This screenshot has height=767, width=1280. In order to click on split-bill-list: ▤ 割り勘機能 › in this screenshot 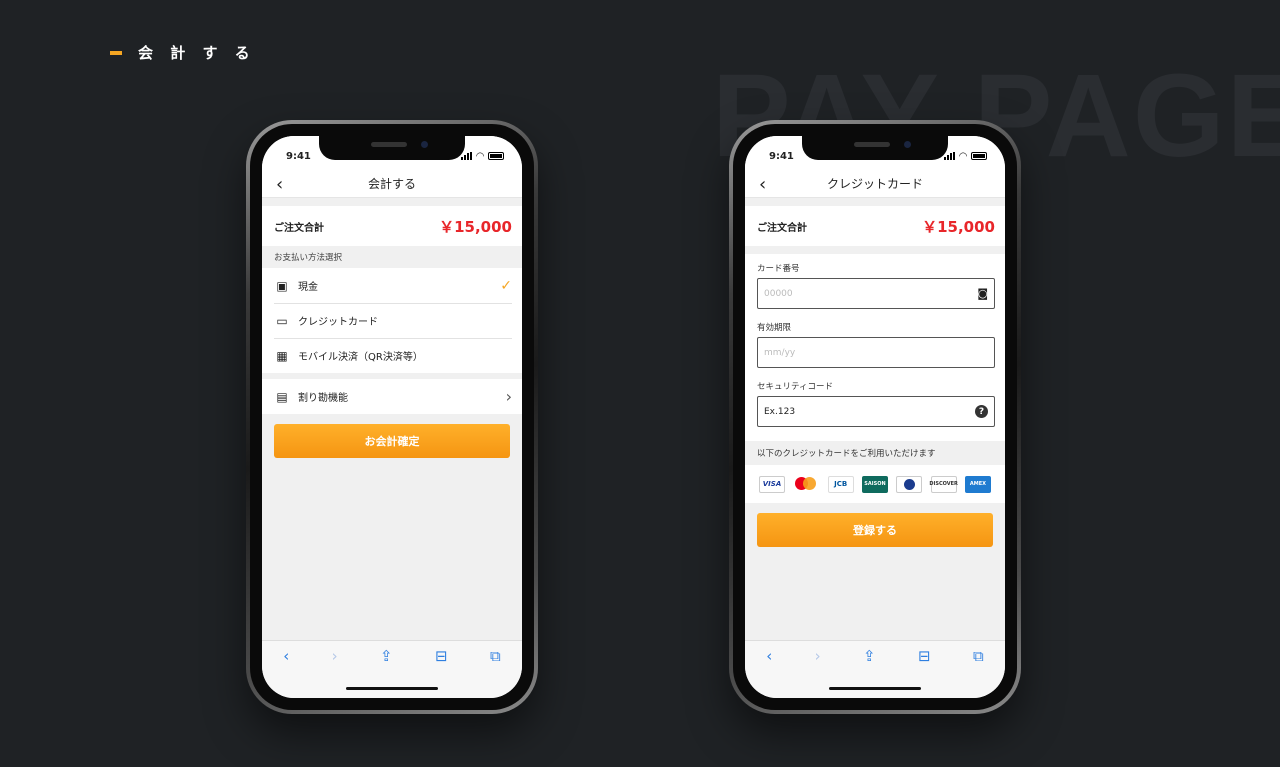, I will do `click(392, 396)`.